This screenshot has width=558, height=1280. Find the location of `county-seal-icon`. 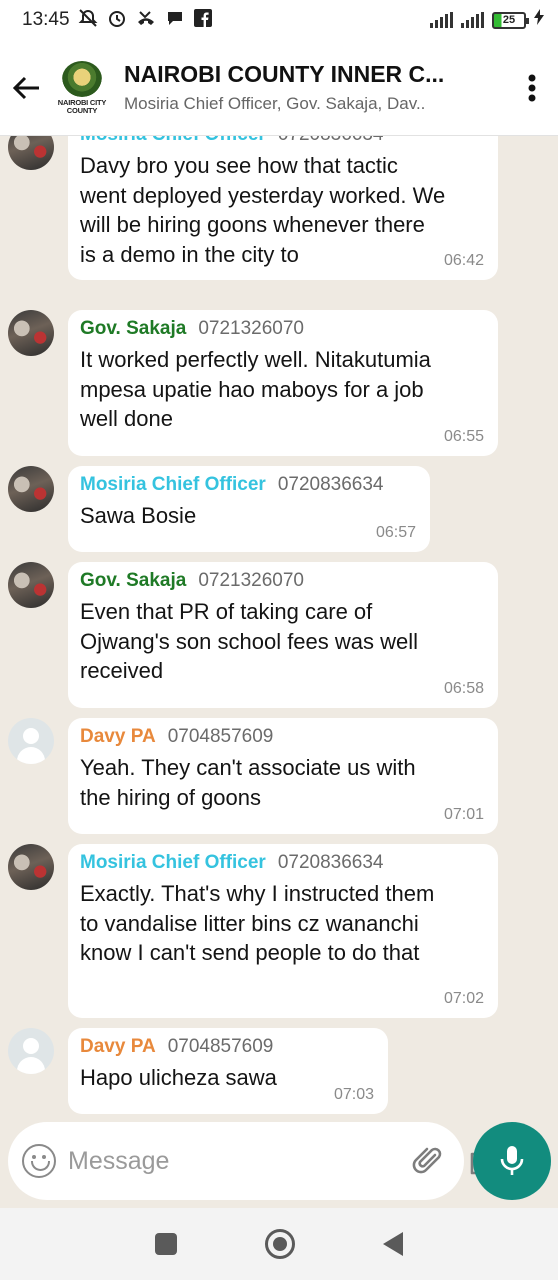

county-seal-icon is located at coordinates (82, 78).